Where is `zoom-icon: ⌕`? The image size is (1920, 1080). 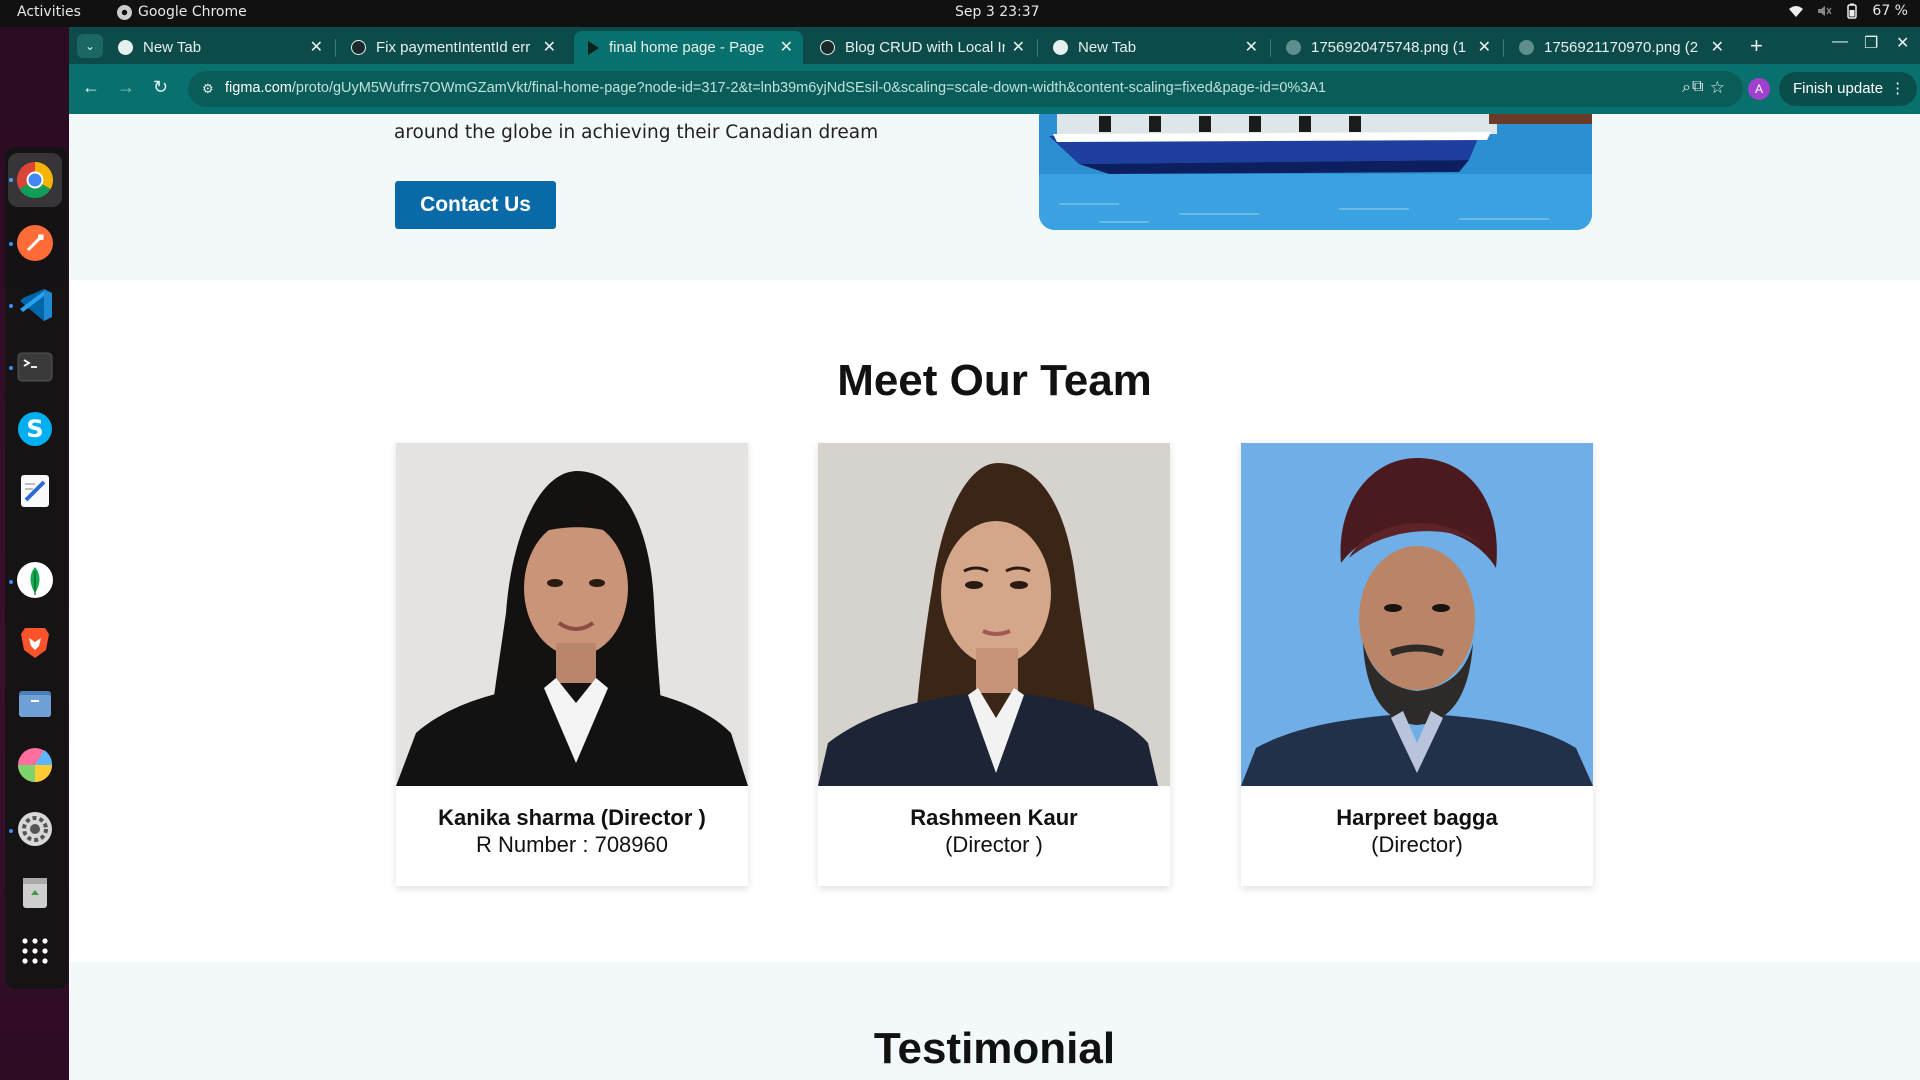
zoom-icon: ⌕ is located at coordinates (1686, 88).